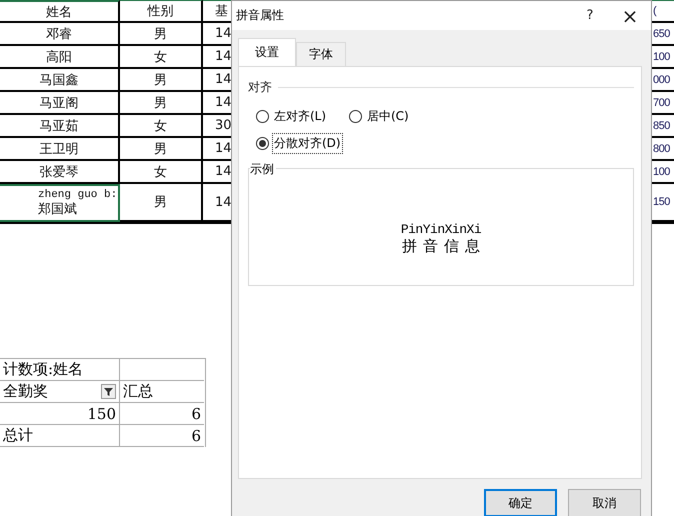  I want to click on option-label: 居中(C), so click(388, 116).